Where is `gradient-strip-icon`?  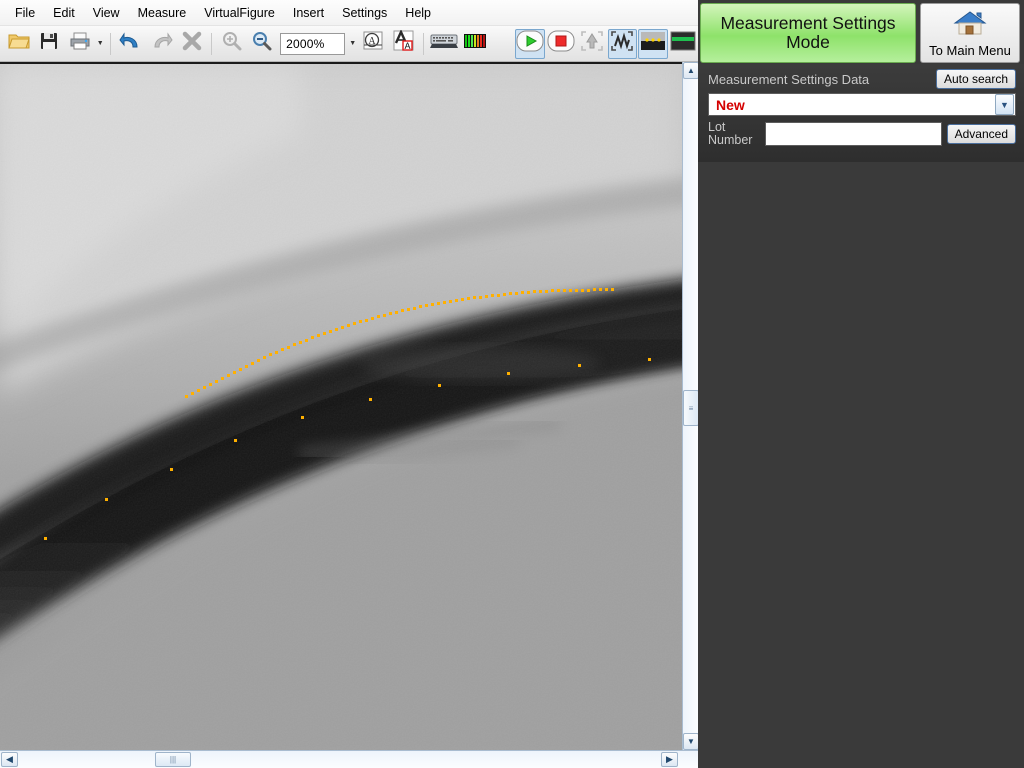
gradient-strip-icon is located at coordinates (653, 43).